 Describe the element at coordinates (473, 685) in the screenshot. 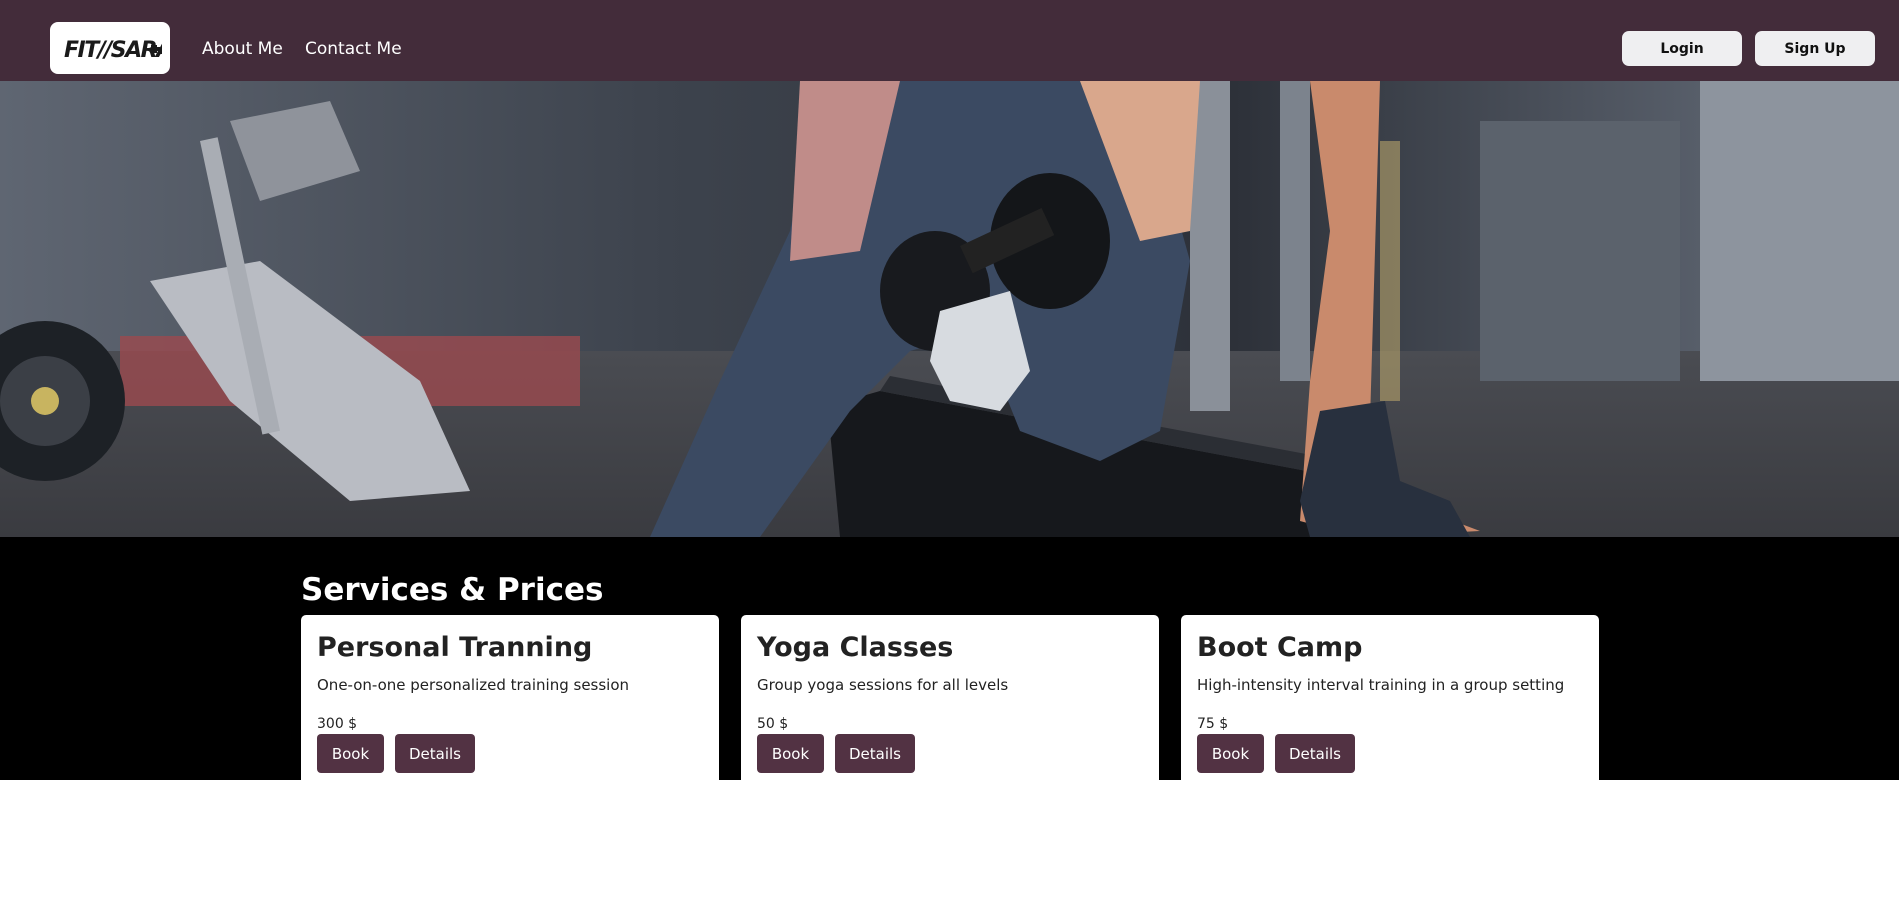

I see `card-description: One-on-one personalized training session` at that location.